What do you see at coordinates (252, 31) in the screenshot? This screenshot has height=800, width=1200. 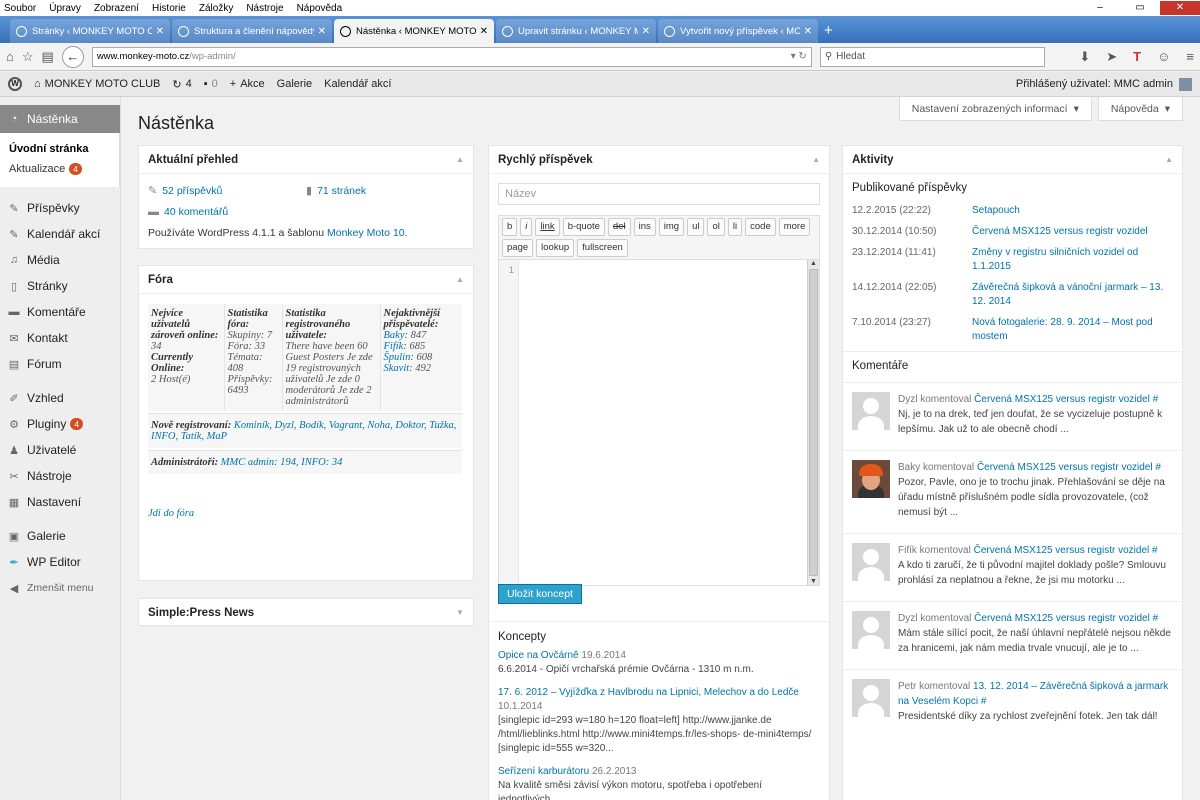 I see `browser-tab: Struktura a členění nápovědy — Page✕` at bounding box center [252, 31].